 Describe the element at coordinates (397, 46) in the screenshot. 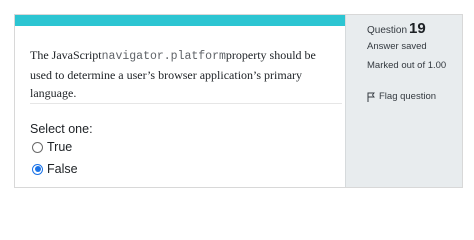

I see `question-state: Answer saved` at that location.